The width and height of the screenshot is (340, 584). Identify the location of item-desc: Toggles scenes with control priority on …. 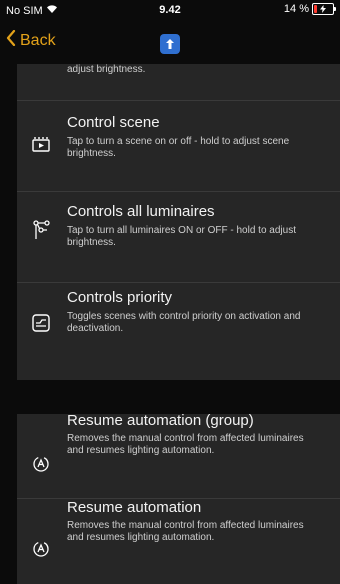
(184, 322).